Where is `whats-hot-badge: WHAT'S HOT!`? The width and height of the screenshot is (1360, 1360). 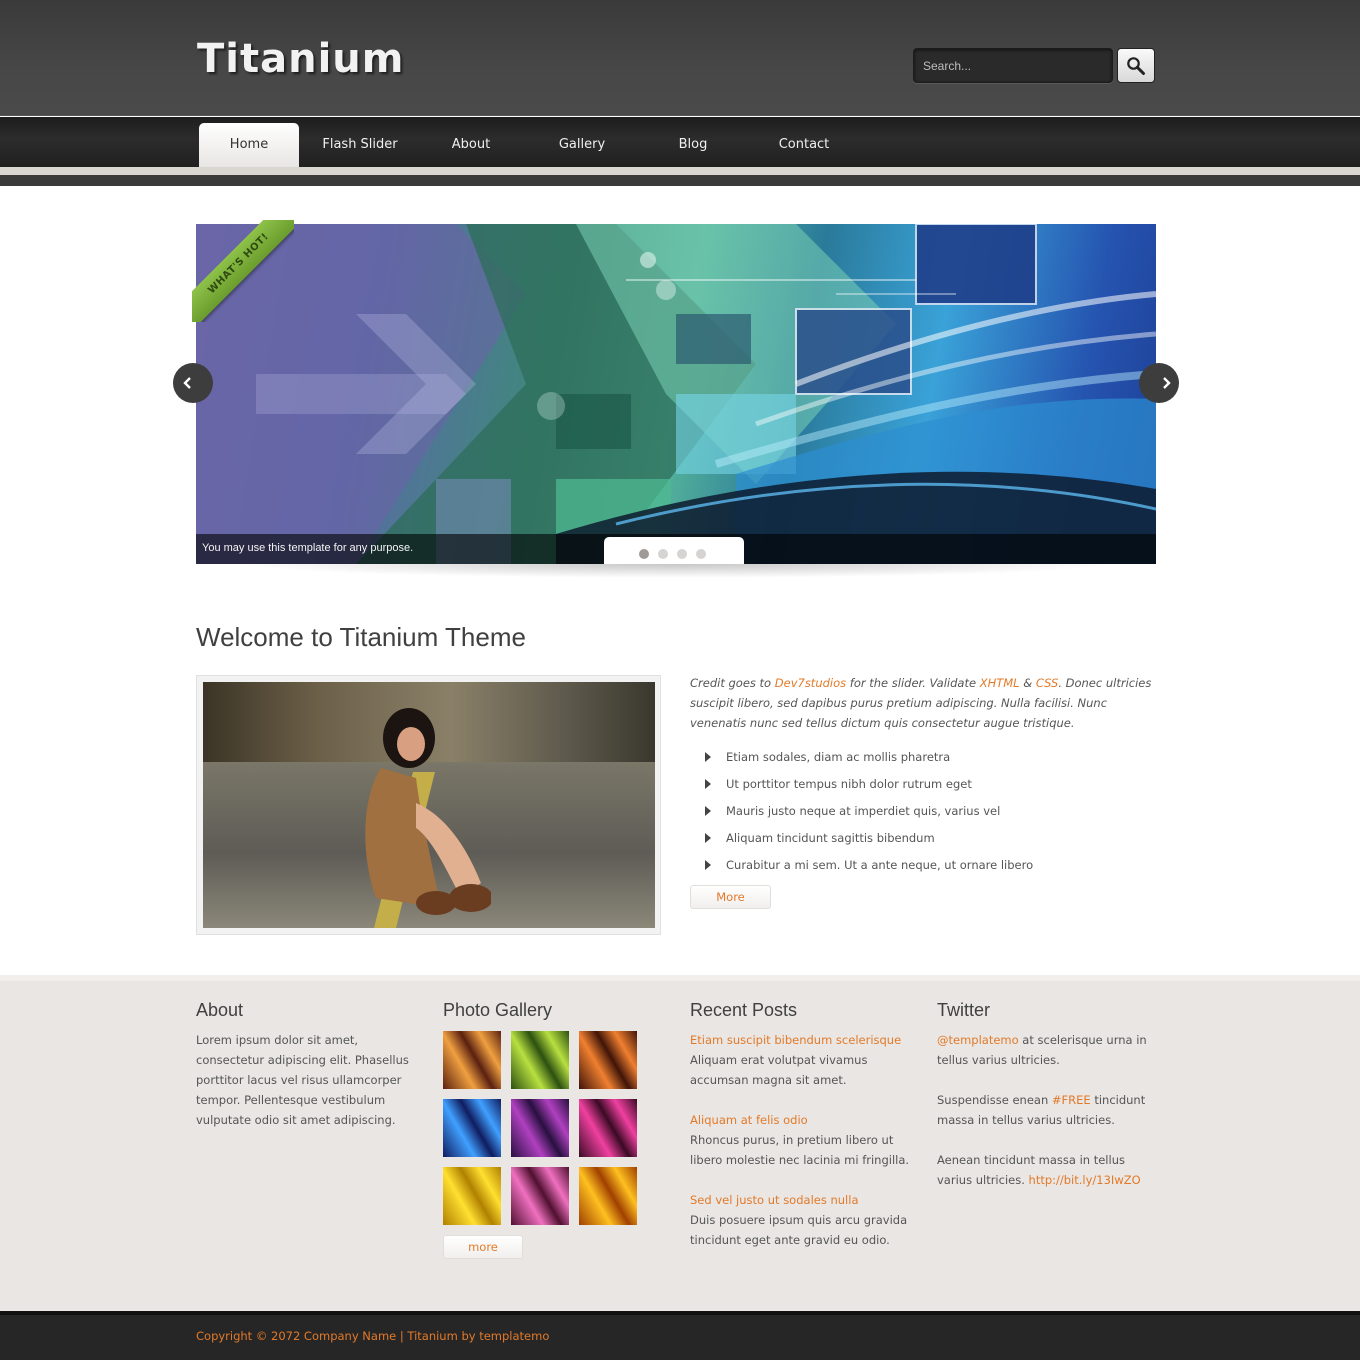
whats-hot-badge: WHAT'S HOT! is located at coordinates (243, 271).